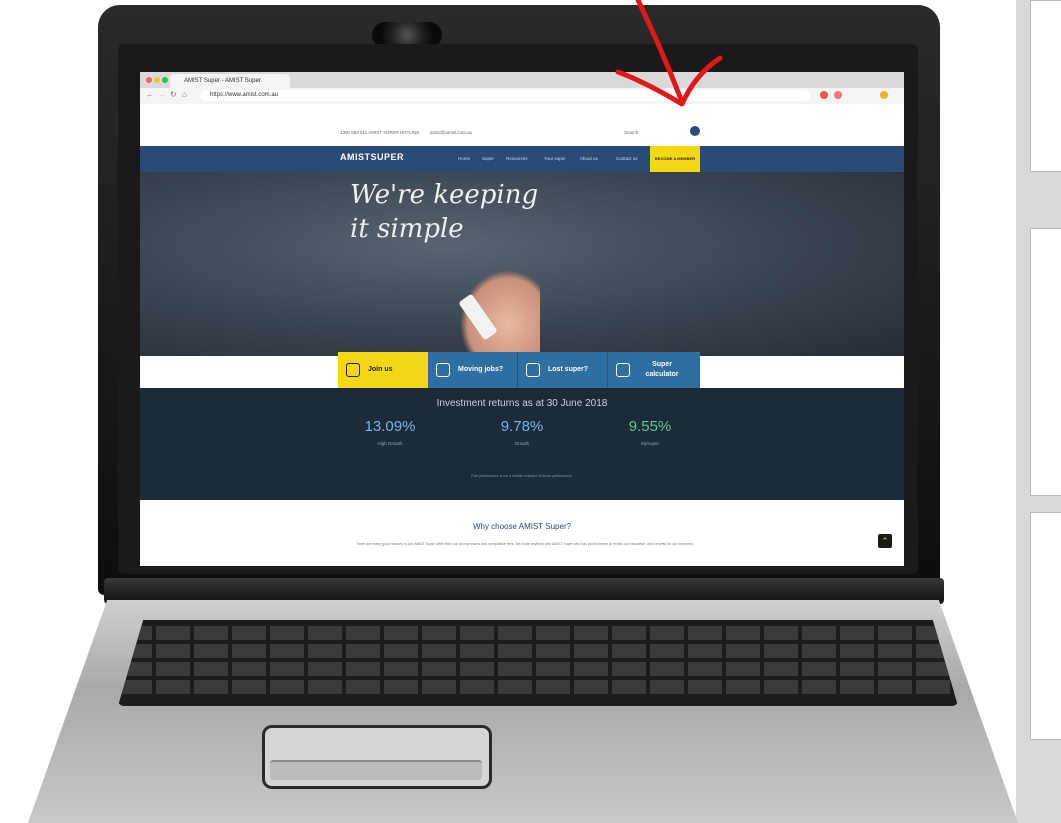  What do you see at coordinates (372, 157) in the screenshot?
I see `site-logo: AMISTSUPER` at bounding box center [372, 157].